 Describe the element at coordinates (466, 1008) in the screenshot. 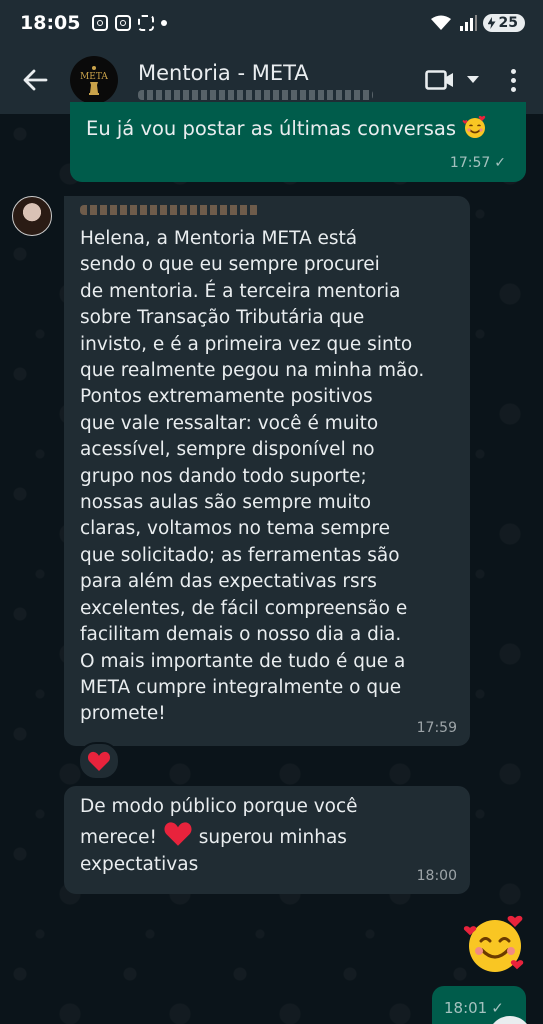

I see `time-text: 18:01` at that location.